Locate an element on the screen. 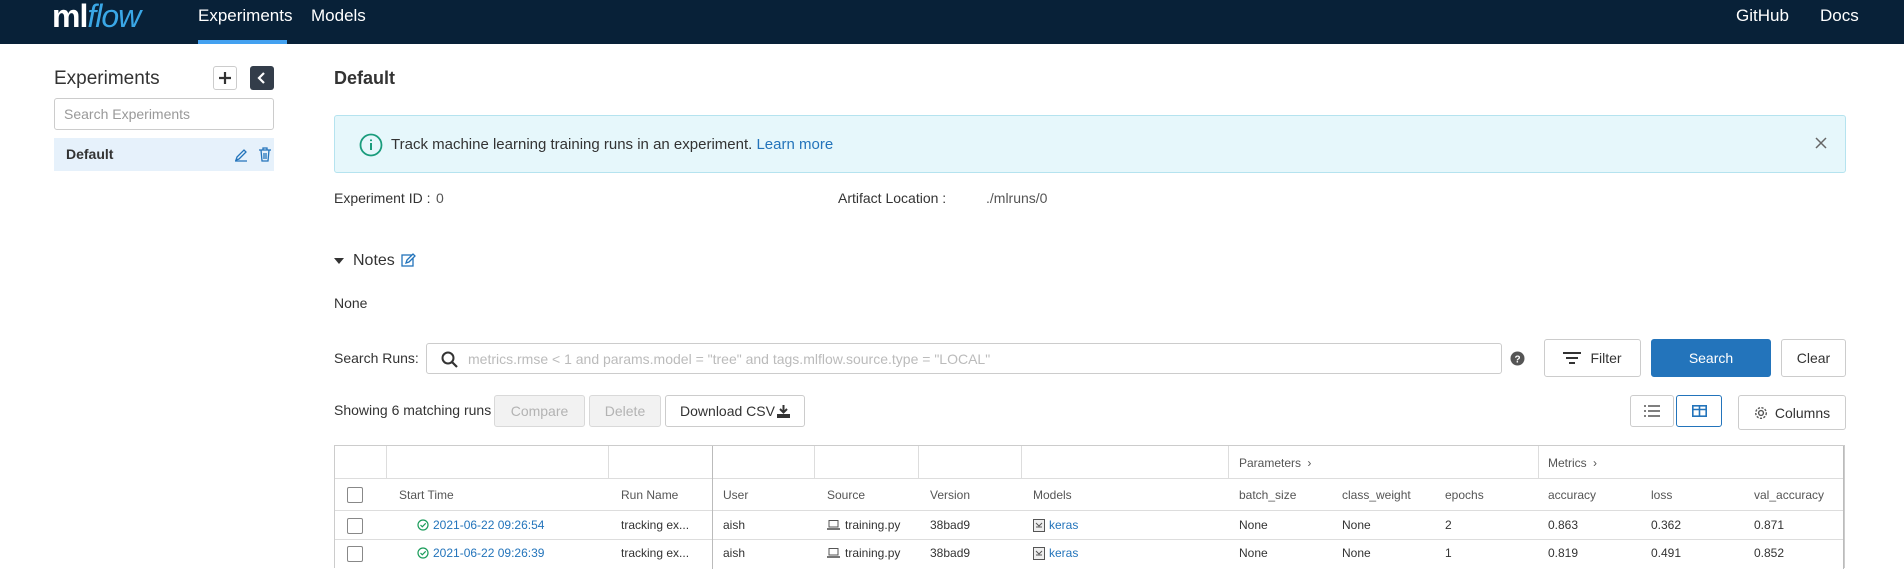  param-epochs: 2 is located at coordinates (1448, 525).